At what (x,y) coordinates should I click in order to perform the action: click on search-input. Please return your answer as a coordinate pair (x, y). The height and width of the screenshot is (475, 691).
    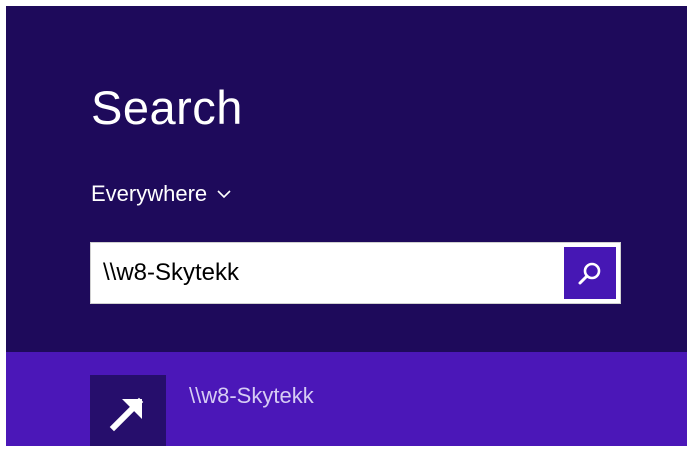
    Looking at the image, I should click on (325, 273).